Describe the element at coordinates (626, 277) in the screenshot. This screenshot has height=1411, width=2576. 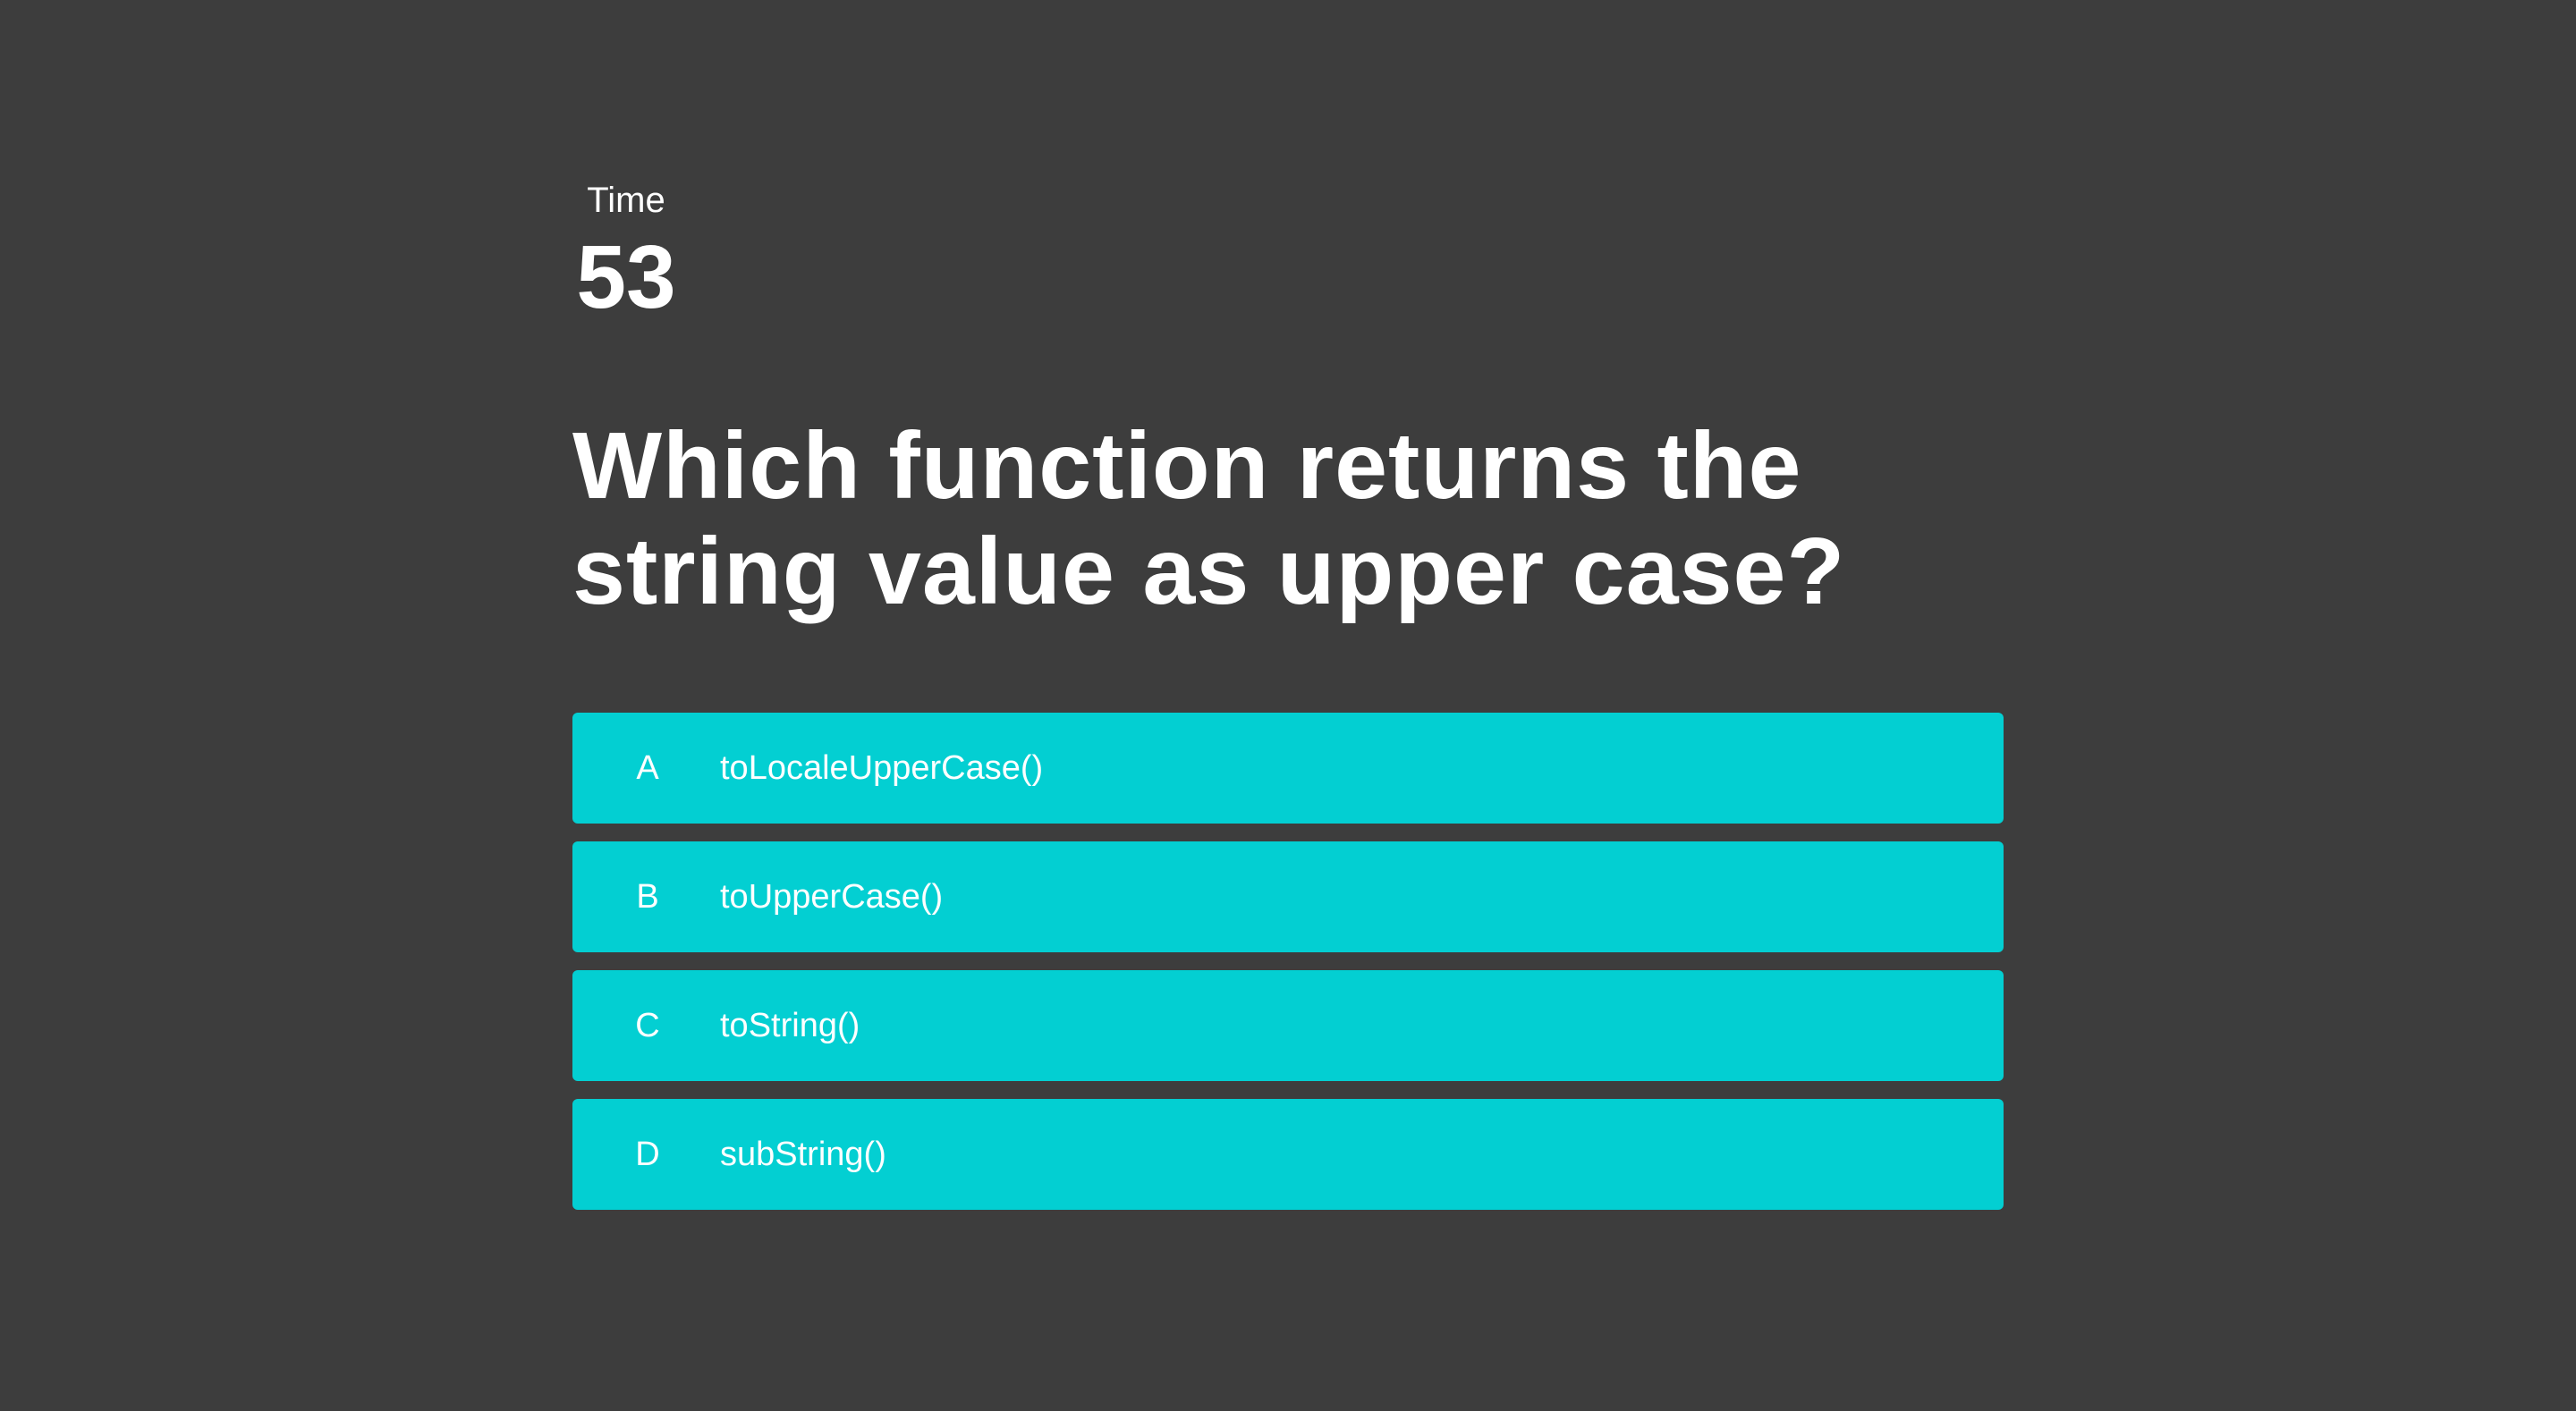
I see `timer-value: 53` at that location.